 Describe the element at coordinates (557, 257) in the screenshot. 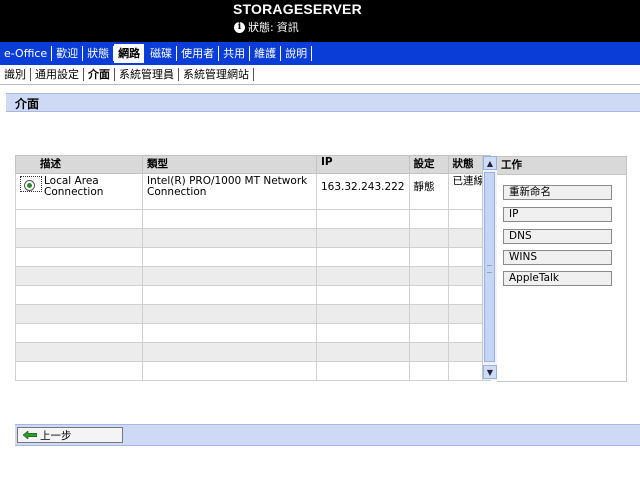

I see `wins-button: WINS` at that location.